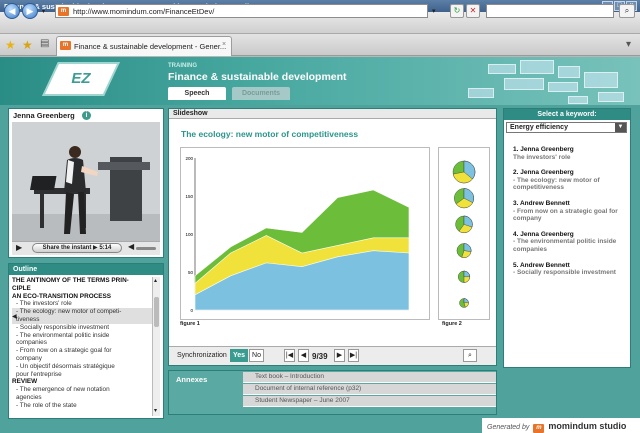 This screenshot has width=640, height=433. I want to click on outline-item: agencies, so click(82, 398).